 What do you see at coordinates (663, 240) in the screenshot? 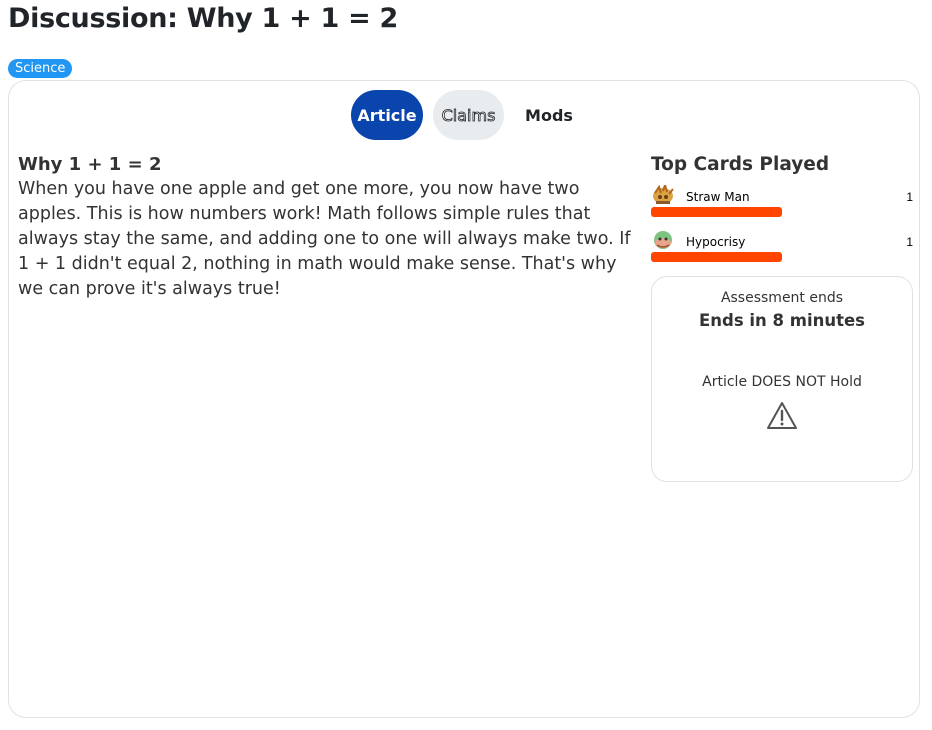
I see `hypocrisy-icon` at bounding box center [663, 240].